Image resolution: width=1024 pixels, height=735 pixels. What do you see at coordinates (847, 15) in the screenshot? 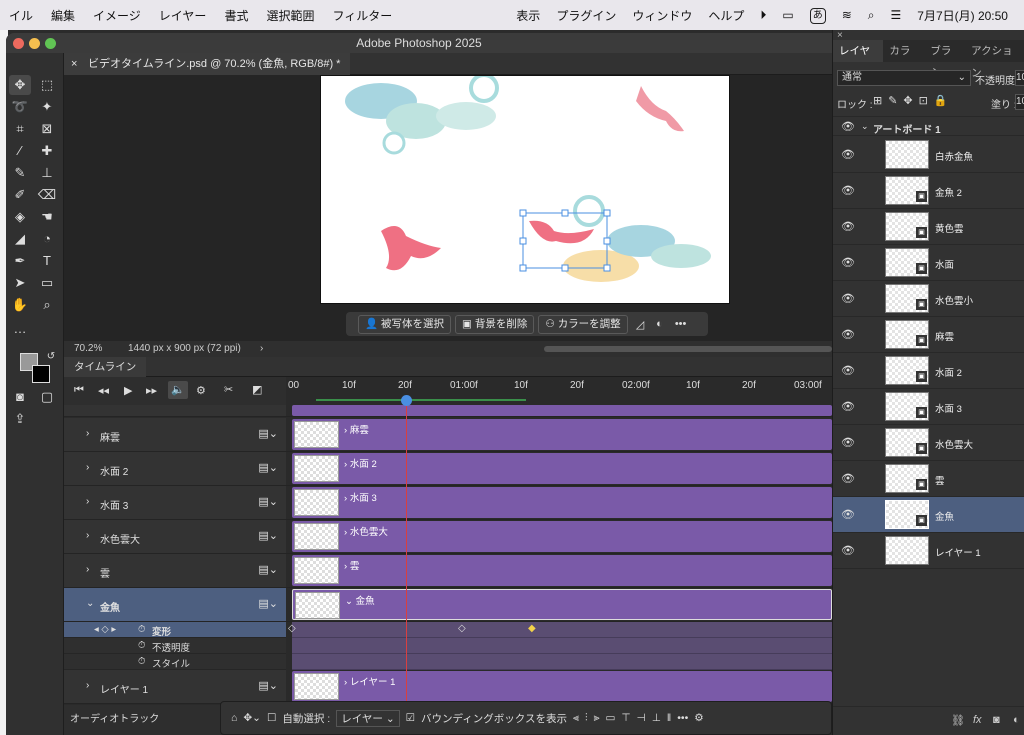
I see `wifi-icon: ≋` at bounding box center [847, 15].